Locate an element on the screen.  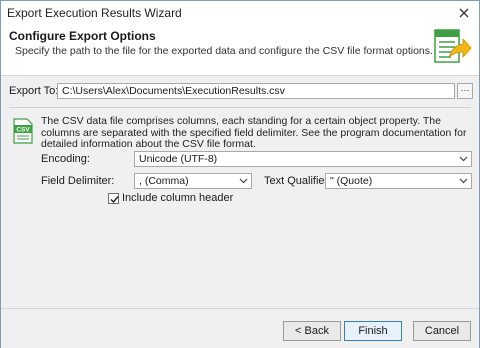
close-icon is located at coordinates (464, 13).